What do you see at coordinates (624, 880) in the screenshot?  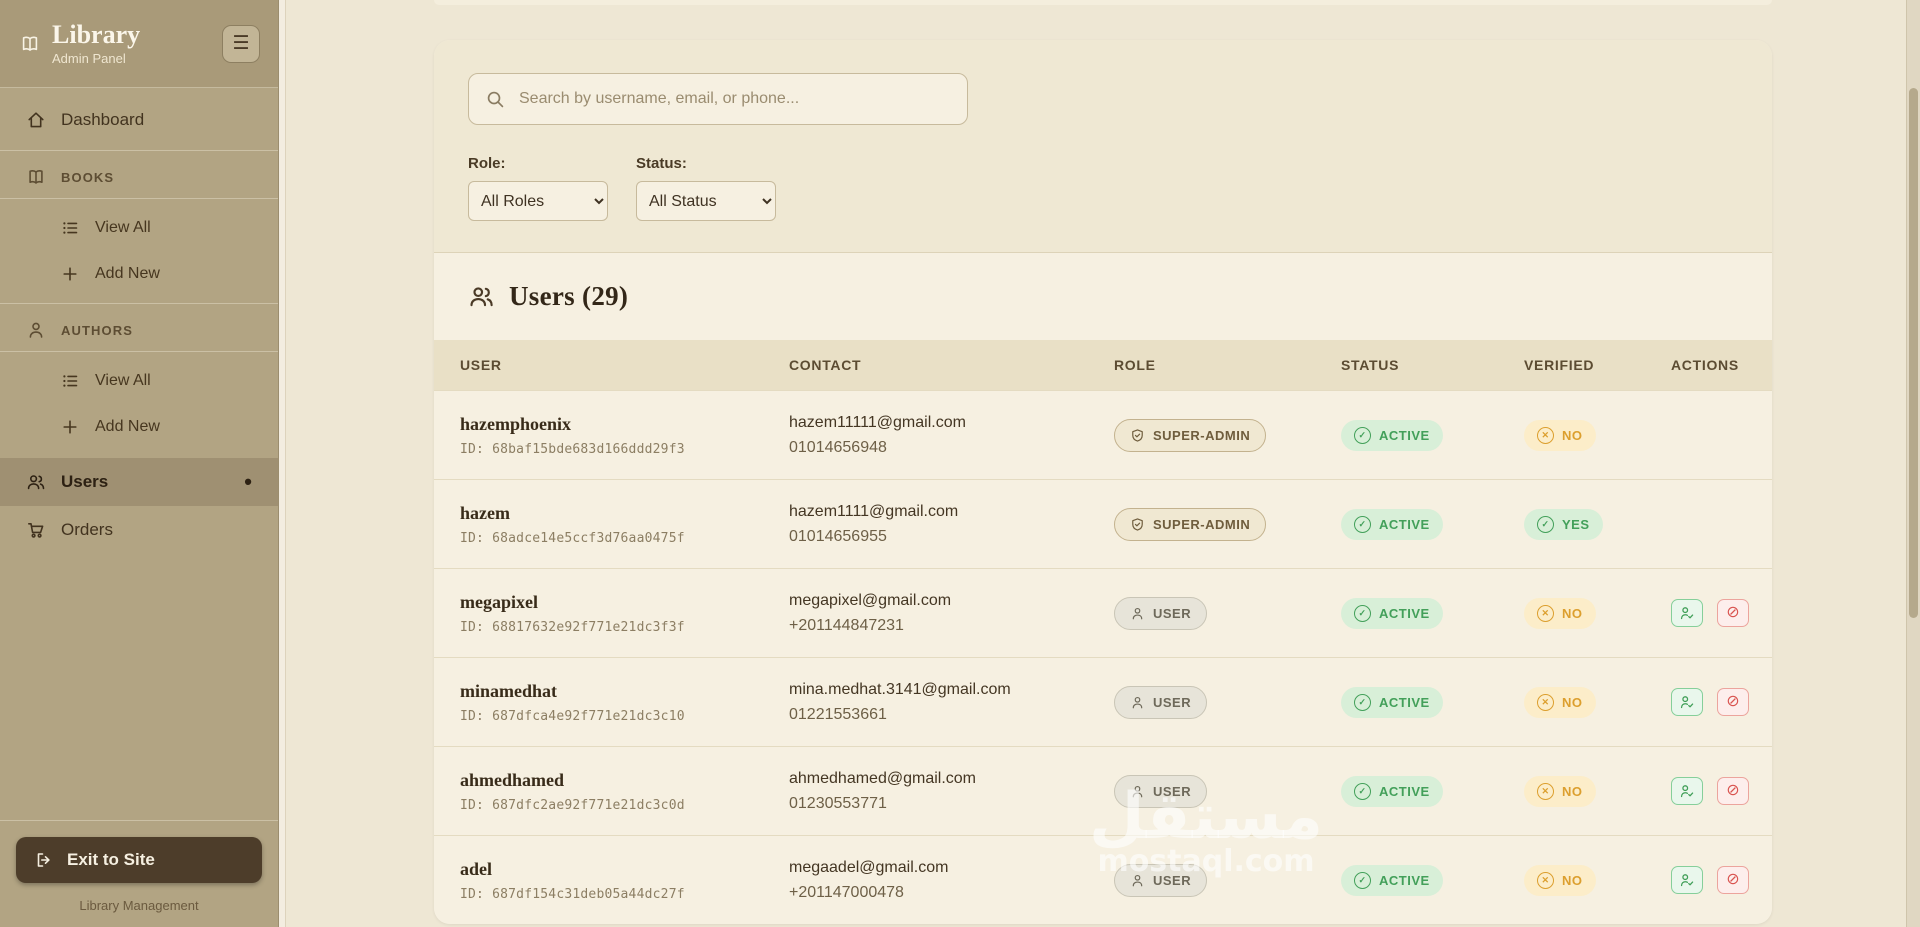 I see `user-cell: adel ID: 687df154c31deb05a44dc27f` at bounding box center [624, 880].